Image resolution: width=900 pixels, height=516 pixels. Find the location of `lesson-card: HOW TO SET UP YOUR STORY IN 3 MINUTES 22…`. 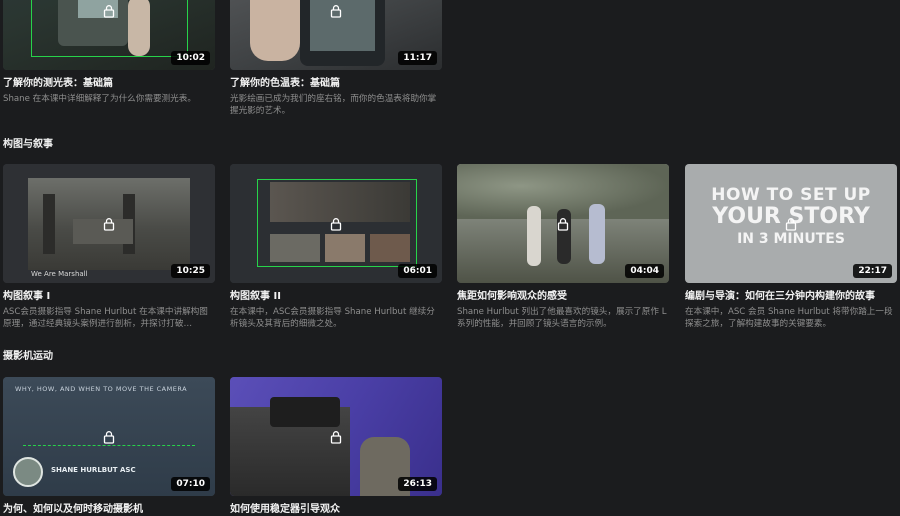

lesson-card: HOW TO SET UP YOUR STORY IN 3 MINUTES 22… is located at coordinates (791, 247).